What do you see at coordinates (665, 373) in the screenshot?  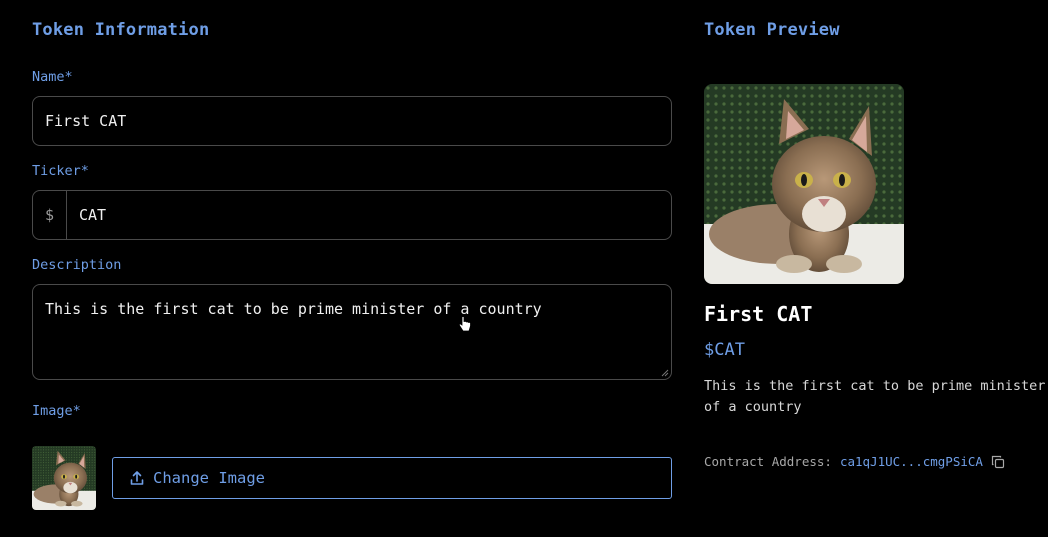 I see `resize-grip-icon` at bounding box center [665, 373].